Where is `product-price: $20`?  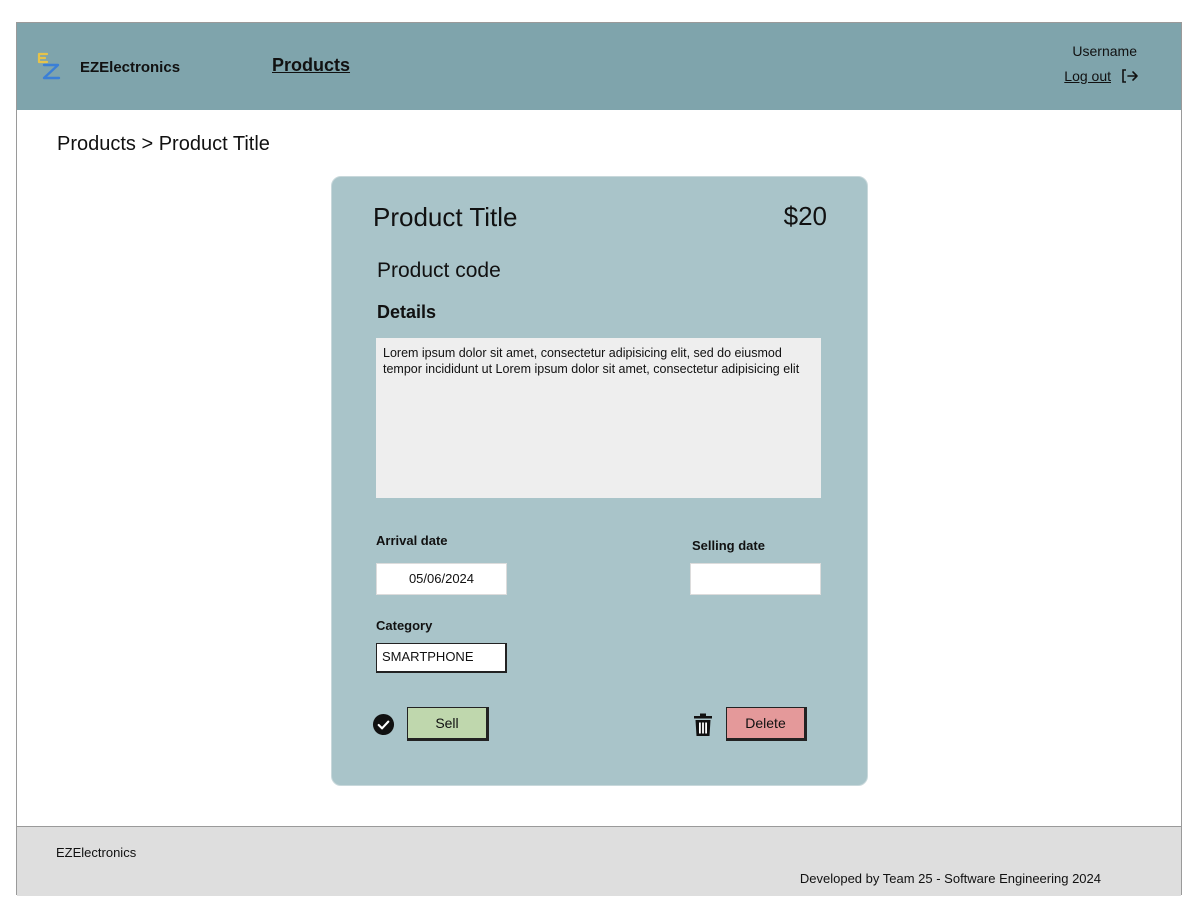 product-price: $20 is located at coordinates (805, 216).